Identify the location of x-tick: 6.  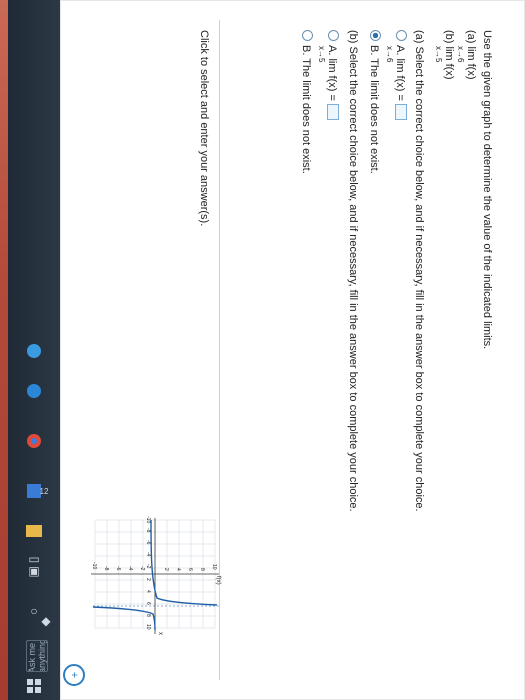
(148, 603).